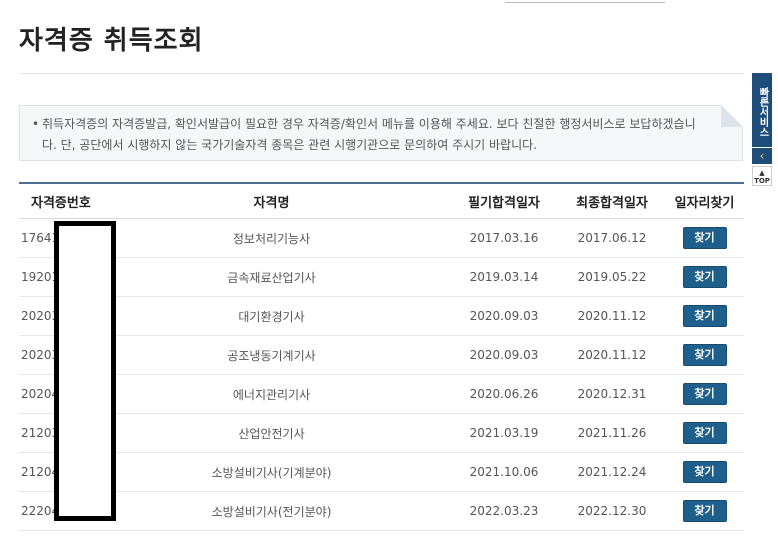  Describe the element at coordinates (504, 472) in the screenshot. I see `written-date: 2021.10.06` at that location.